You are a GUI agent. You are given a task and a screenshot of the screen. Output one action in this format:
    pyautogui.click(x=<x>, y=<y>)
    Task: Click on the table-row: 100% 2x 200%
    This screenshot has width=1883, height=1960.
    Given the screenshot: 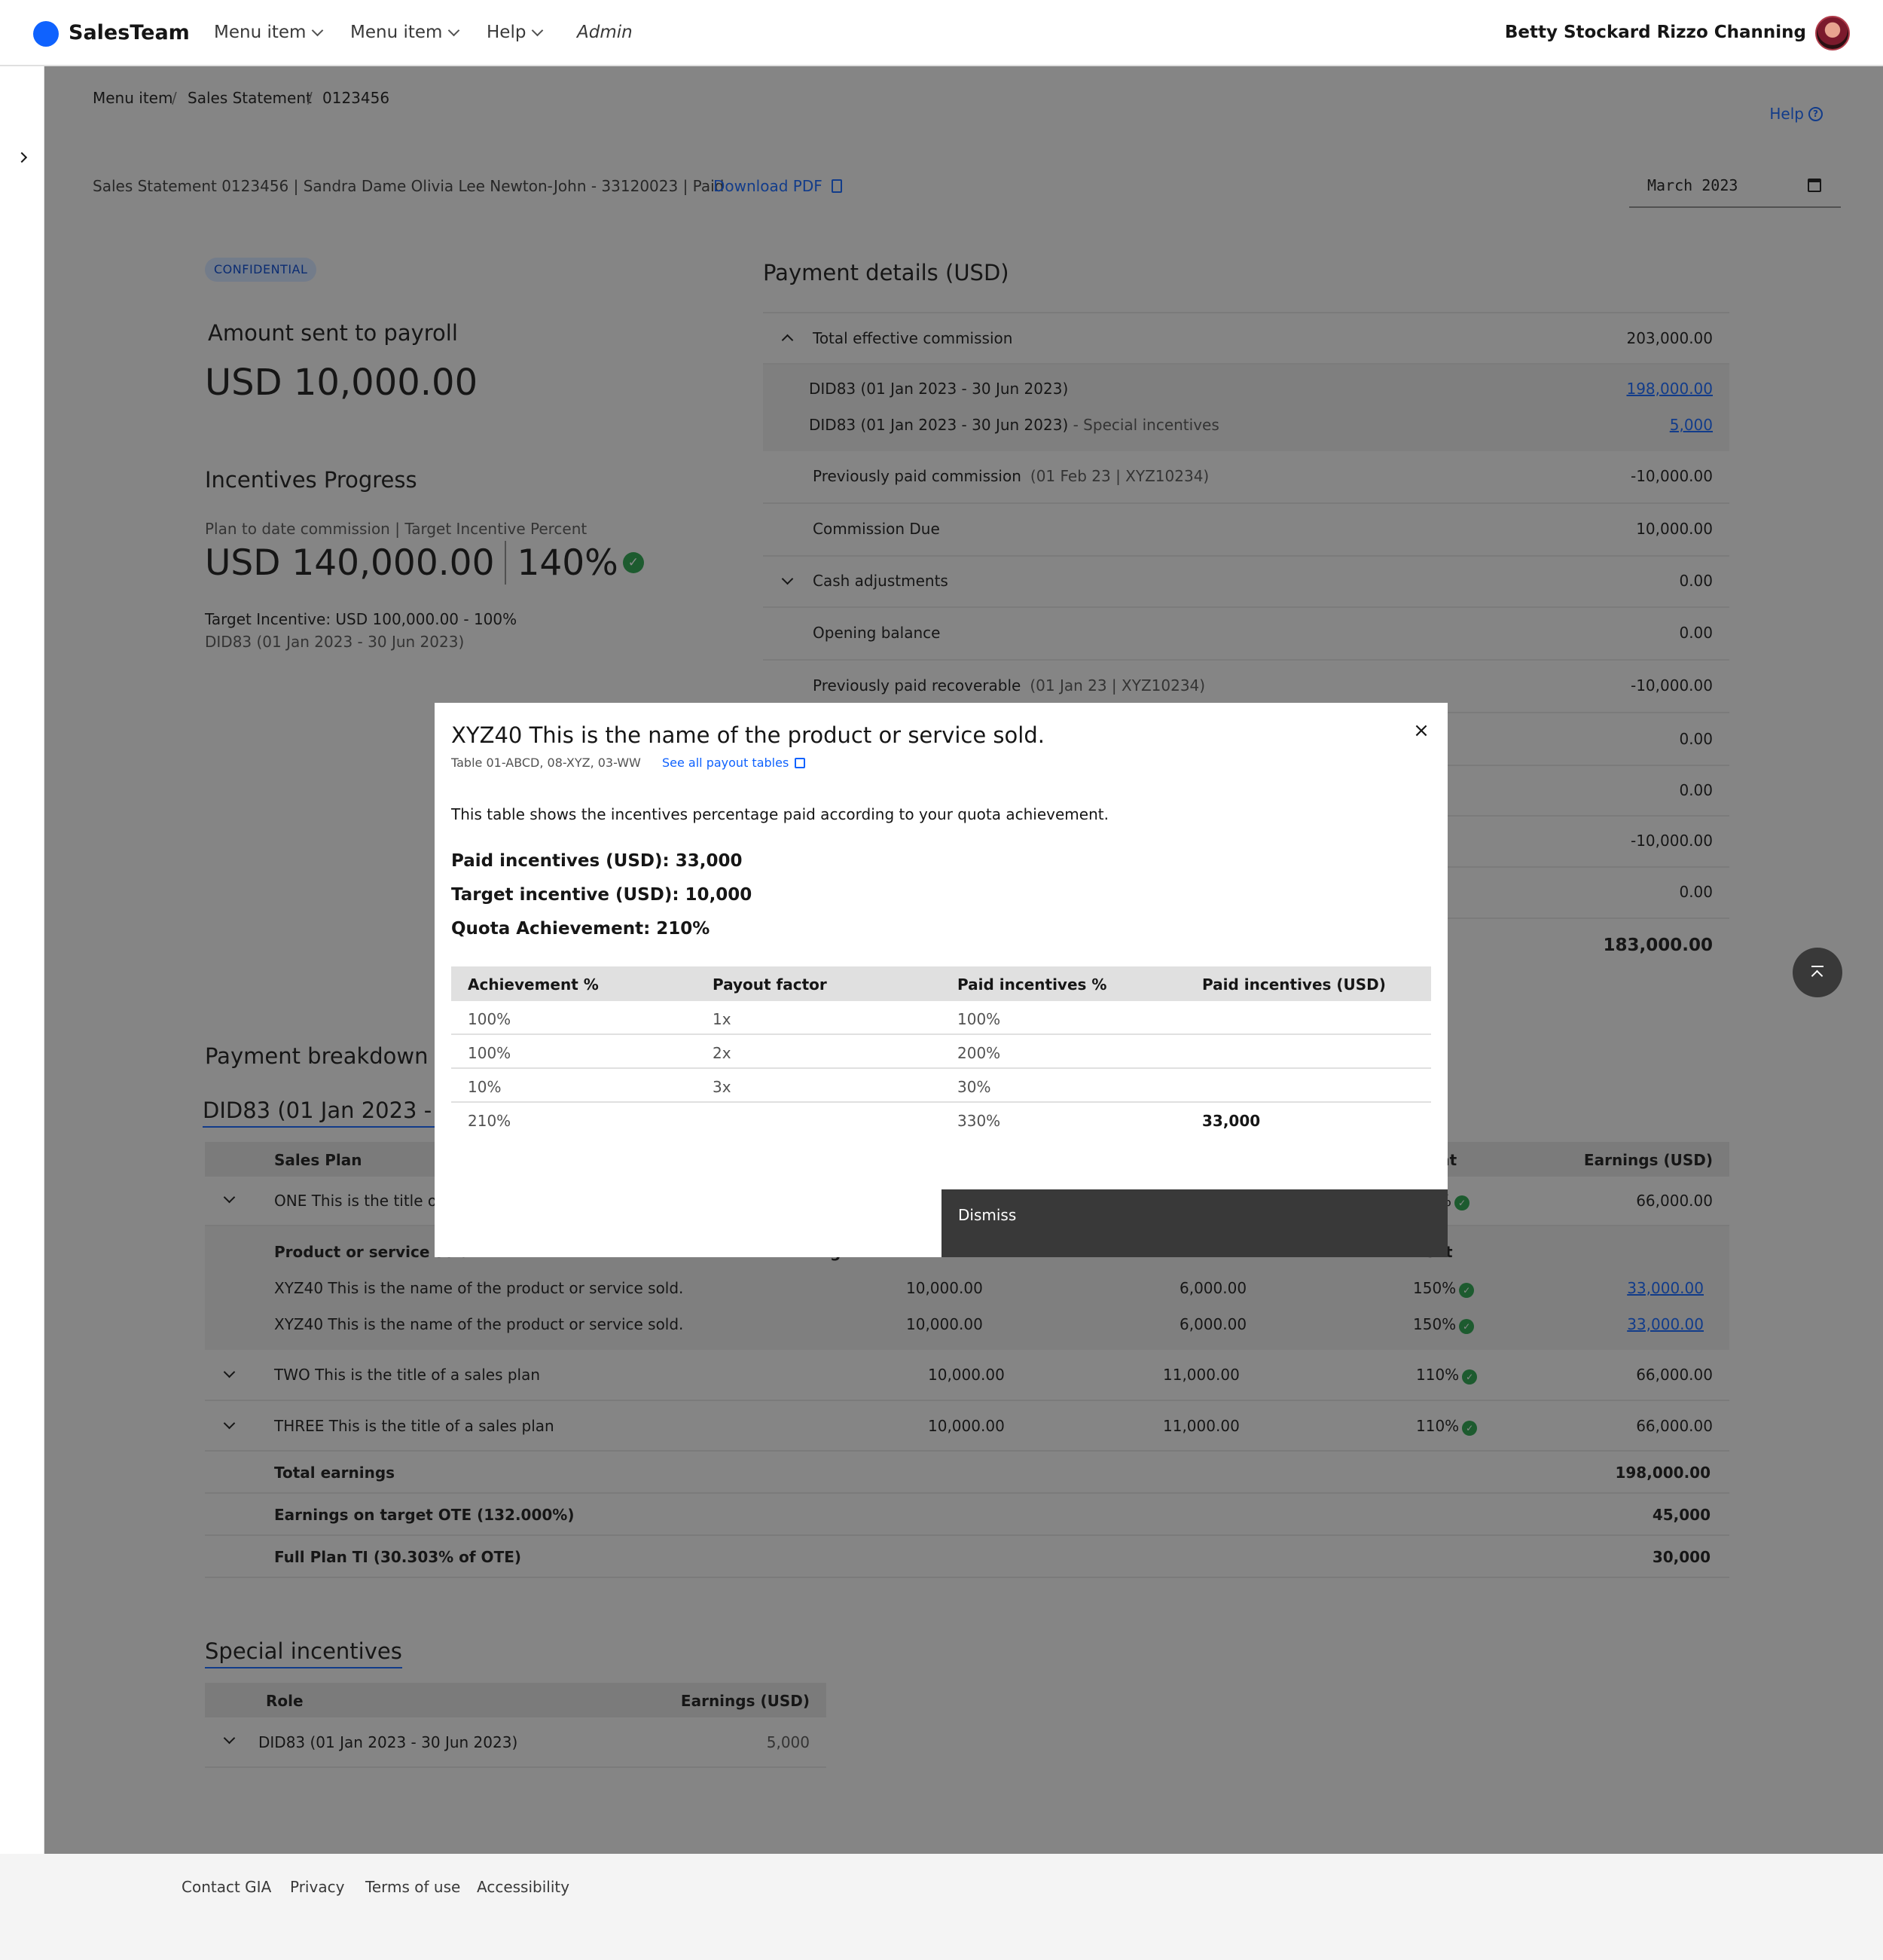 What is the action you would take?
    pyautogui.click(x=941, y=1052)
    